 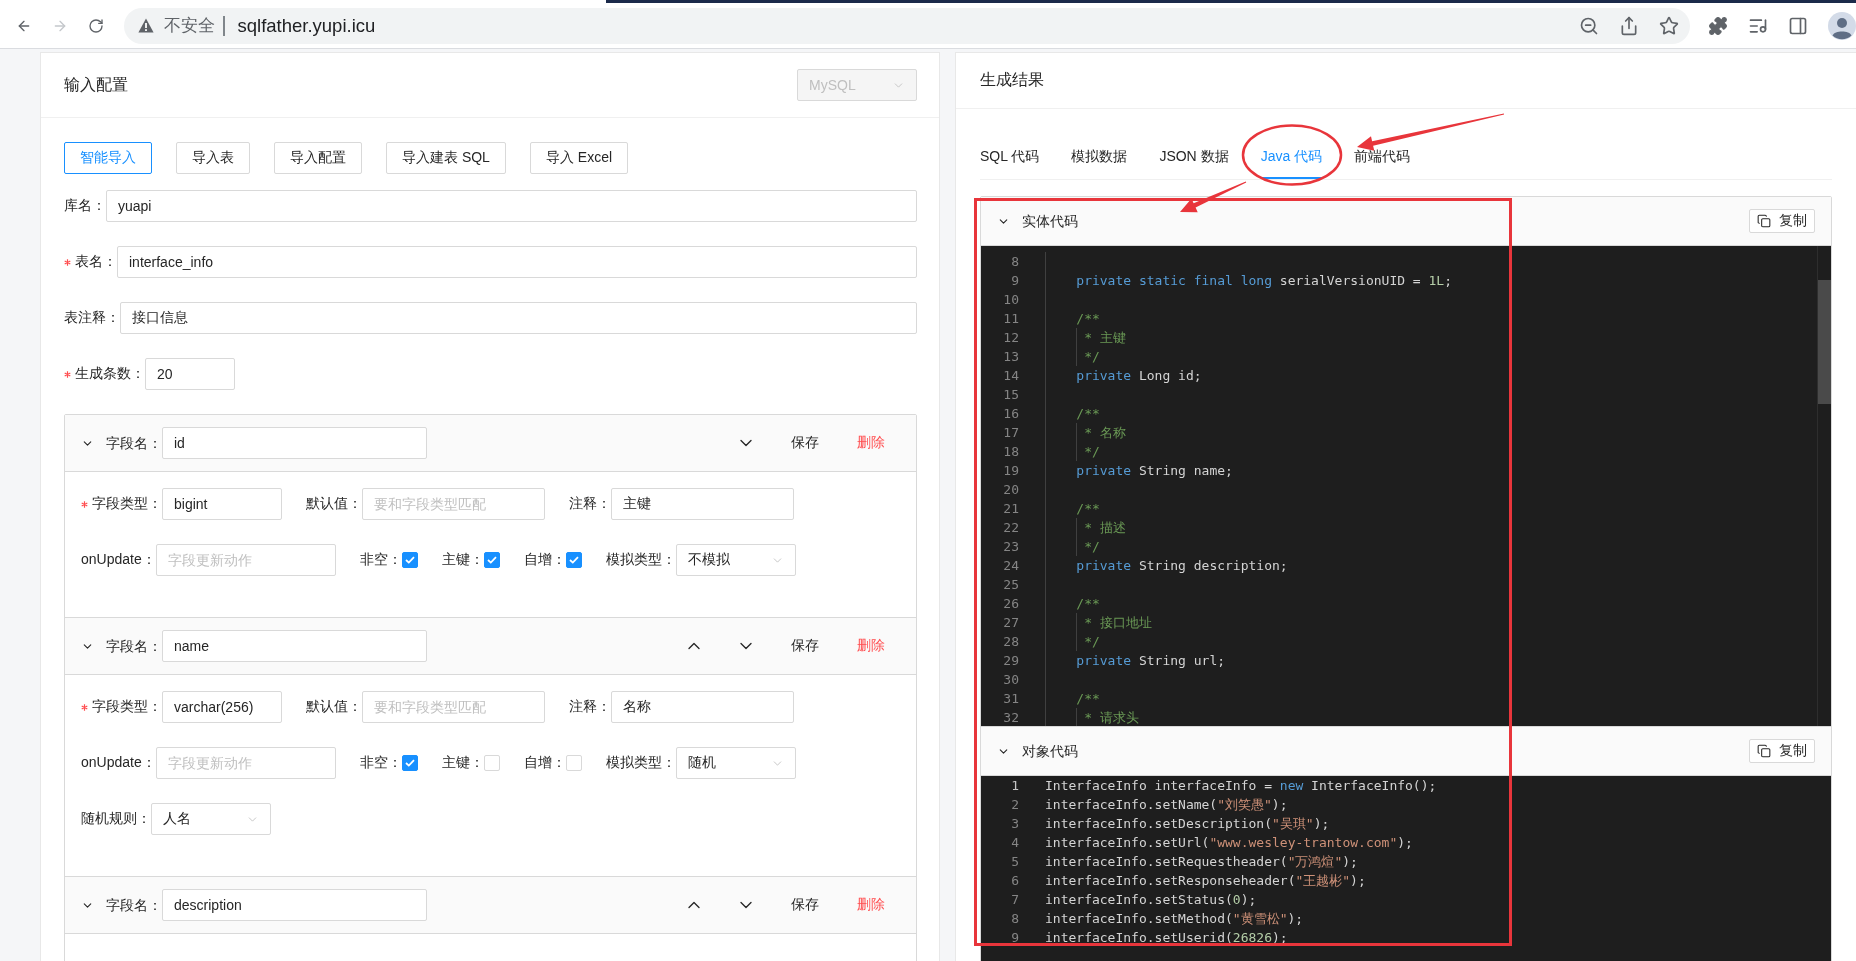 I want to click on input-field: 20, so click(x=190, y=374).